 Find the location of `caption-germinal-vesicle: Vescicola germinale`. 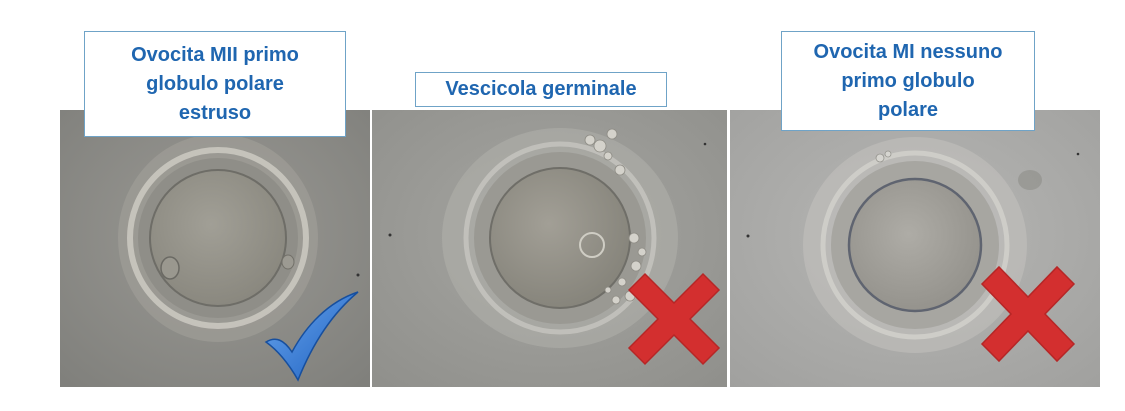

caption-germinal-vesicle: Vescicola germinale is located at coordinates (541, 89).